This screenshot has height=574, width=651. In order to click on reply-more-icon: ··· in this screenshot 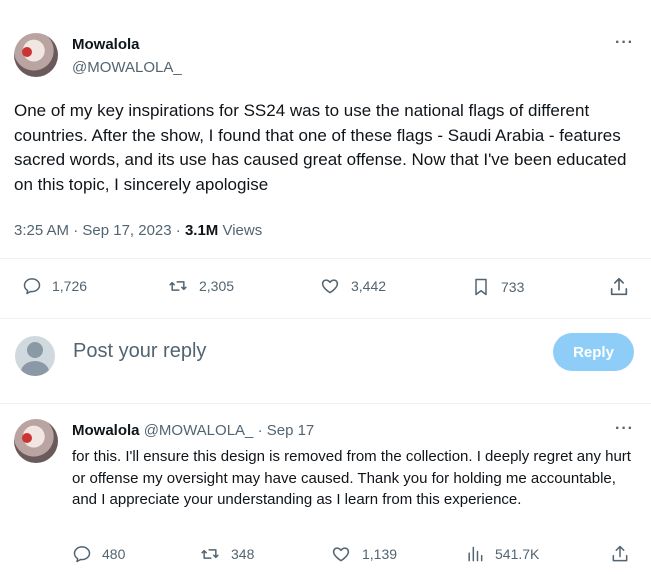, I will do `click(624, 429)`.